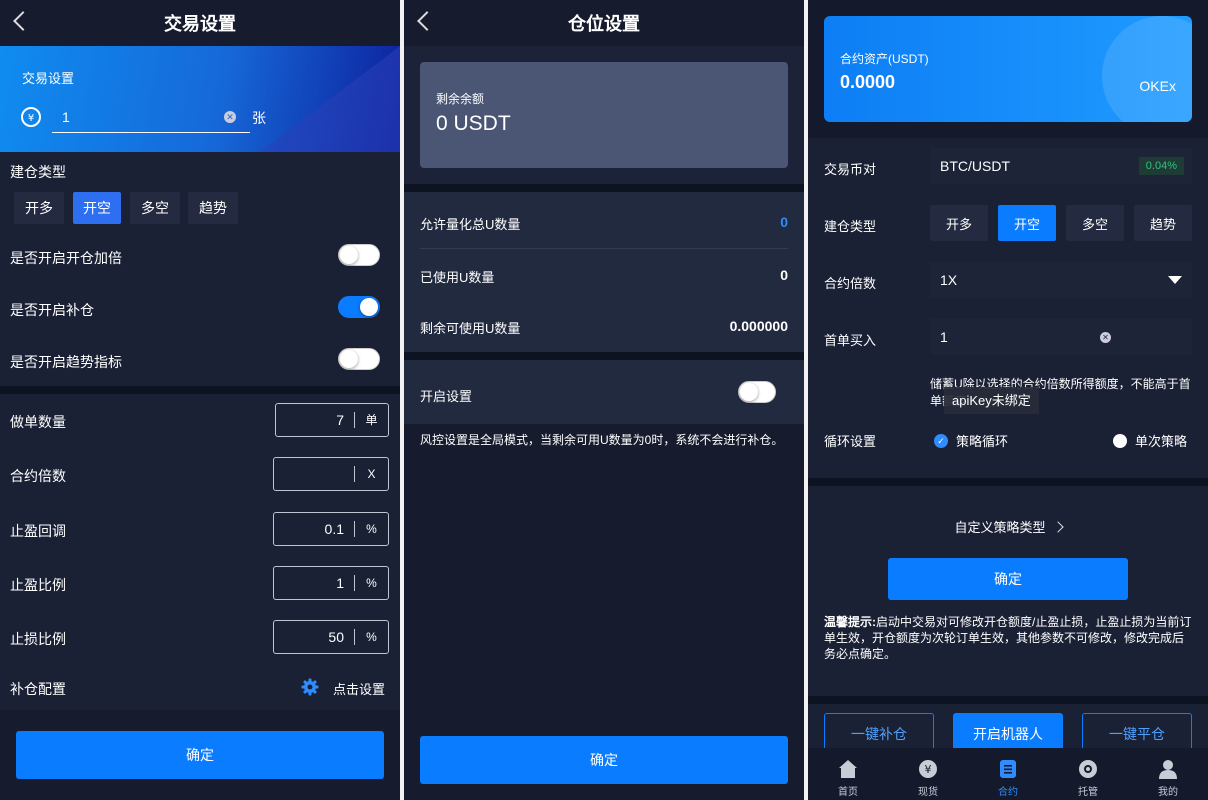  Describe the element at coordinates (604, 24) in the screenshot. I see `page-title: 仓位设置` at that location.